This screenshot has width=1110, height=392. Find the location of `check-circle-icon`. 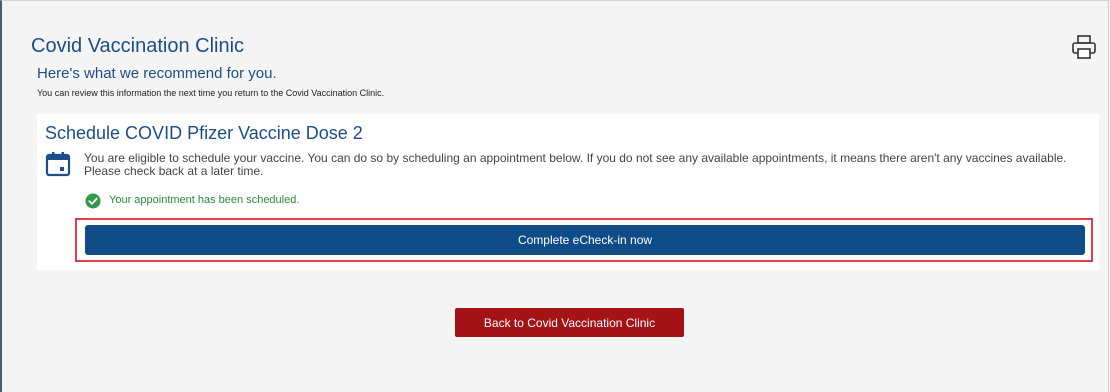

check-circle-icon is located at coordinates (93, 201).